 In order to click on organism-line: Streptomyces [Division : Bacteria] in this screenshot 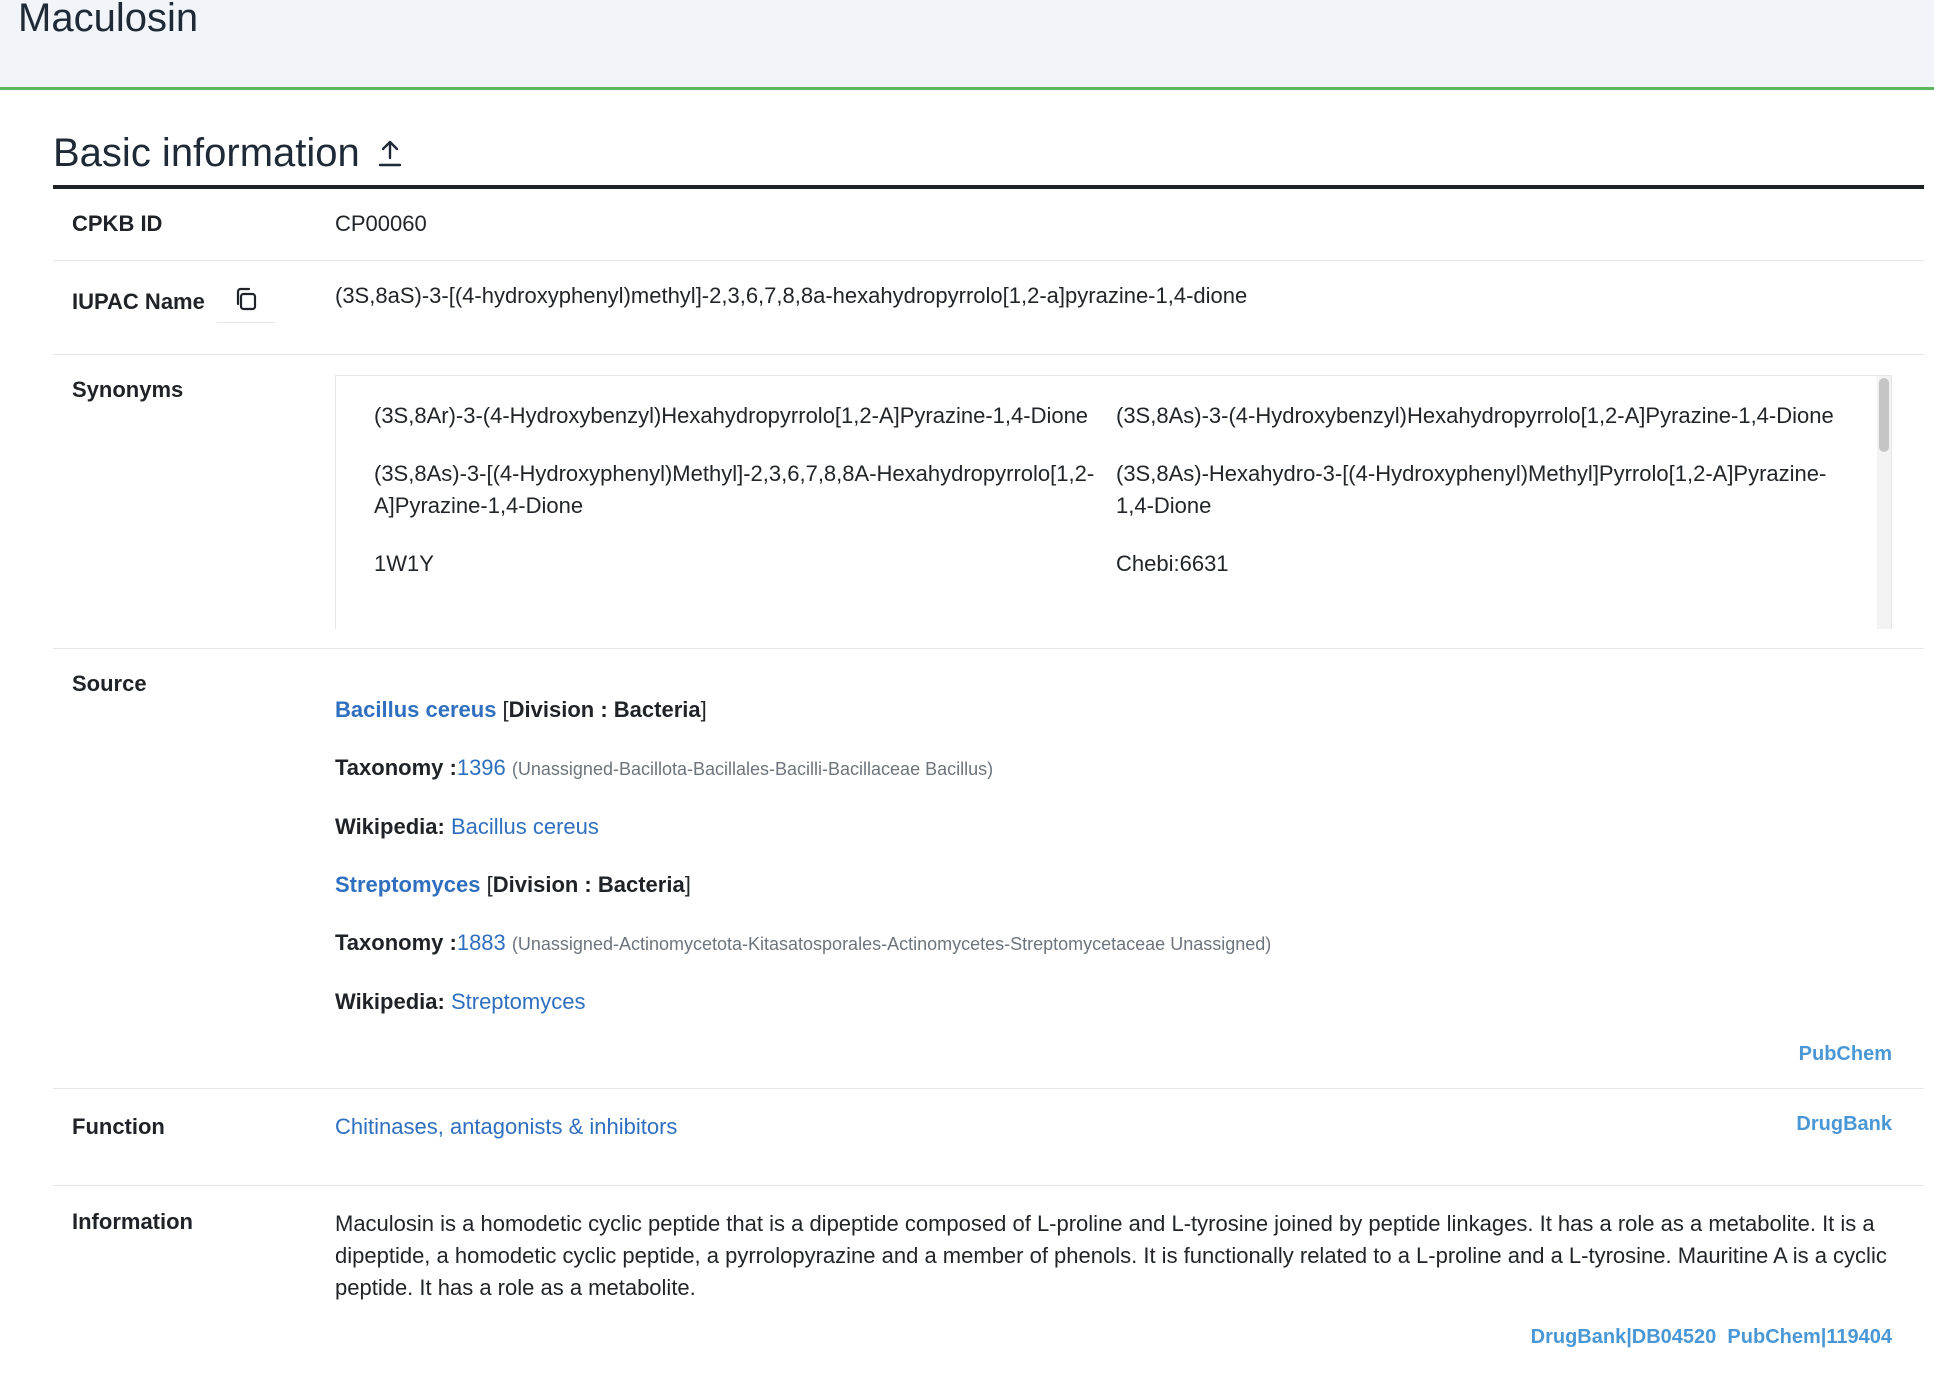, I will do `click(513, 884)`.